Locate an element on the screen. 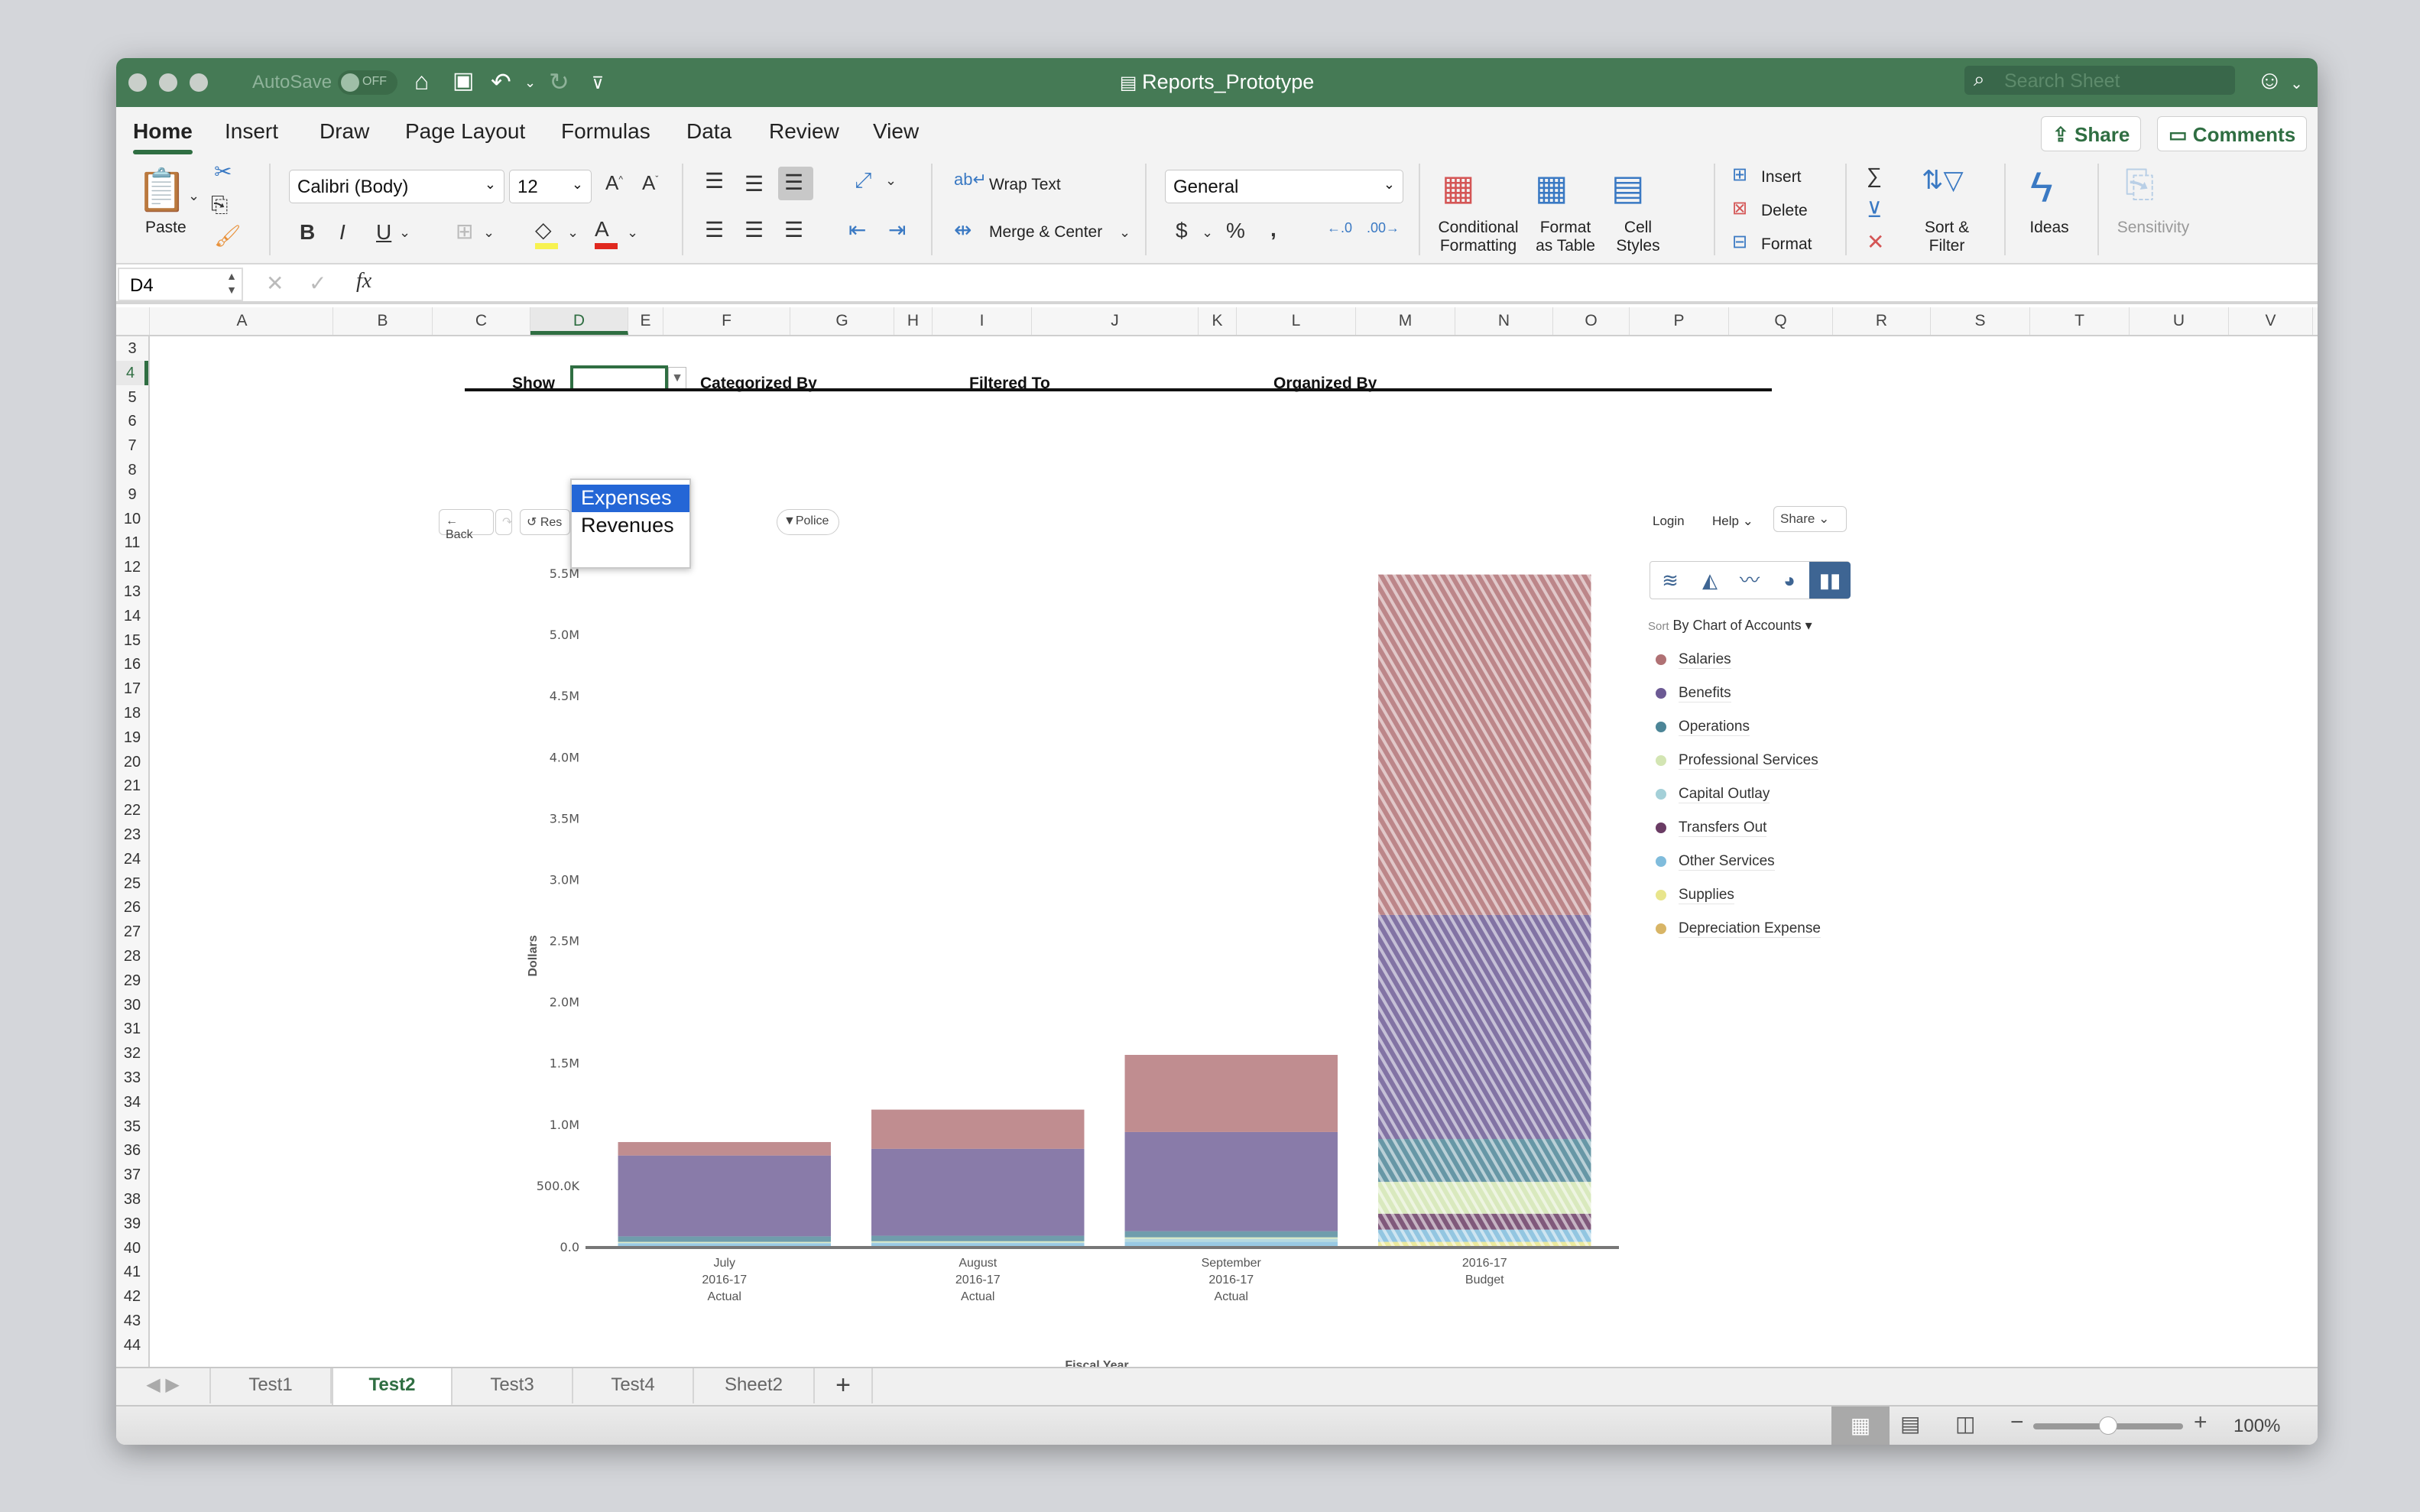 The height and width of the screenshot is (1512, 2420). sheet-tab-test3: Test3 is located at coordinates (513, 1385).